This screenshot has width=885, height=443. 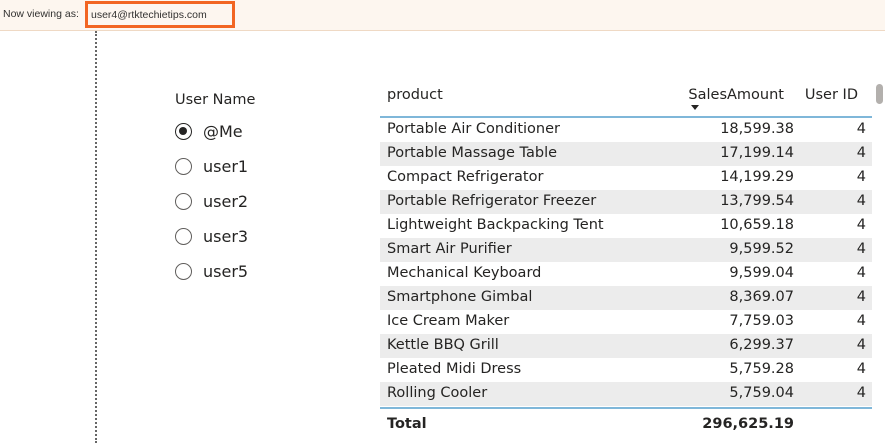 I want to click on view-as-banner: Now viewing as: user4@rtktechietips.com, so click(x=442, y=15).